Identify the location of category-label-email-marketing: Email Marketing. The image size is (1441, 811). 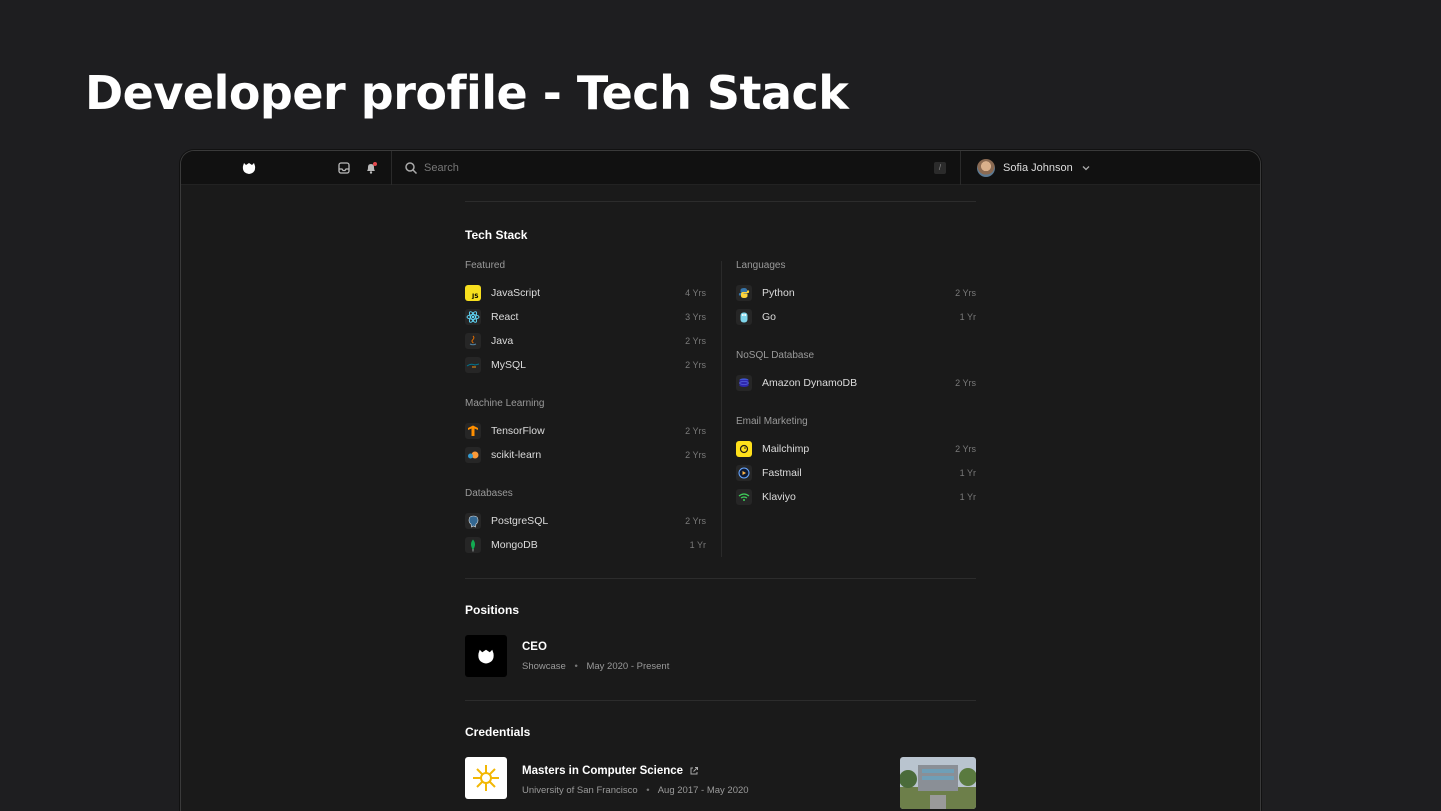
(772, 421).